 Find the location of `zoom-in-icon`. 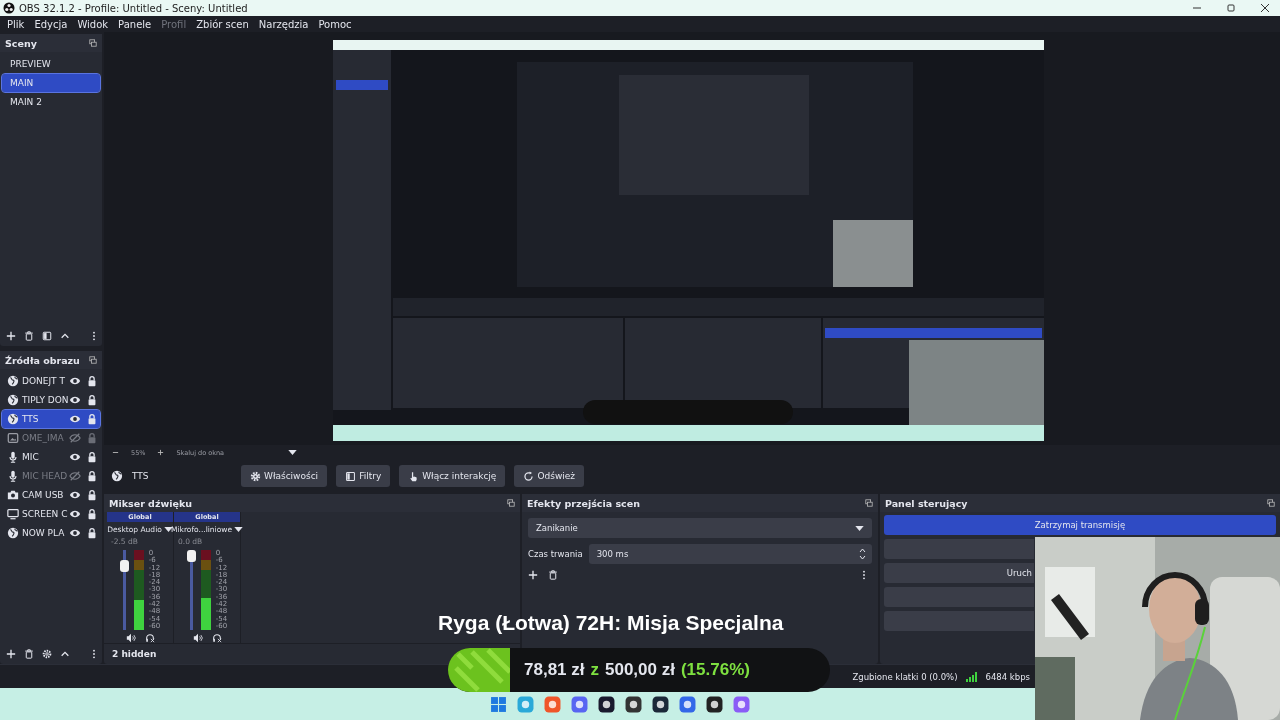

zoom-in-icon is located at coordinates (161, 452).